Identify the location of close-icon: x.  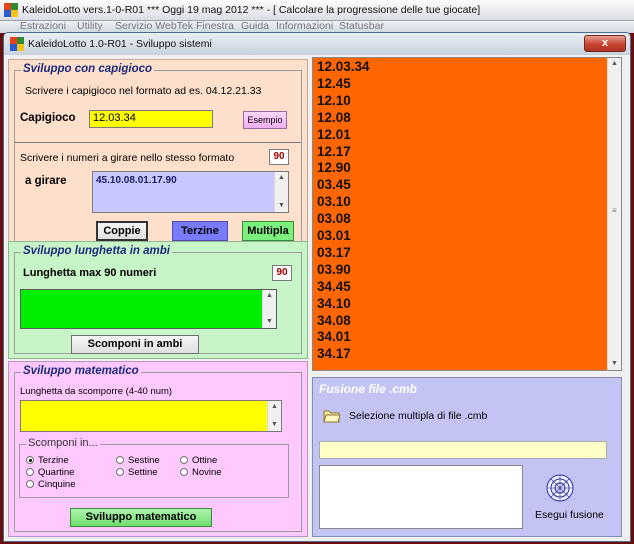
(605, 43).